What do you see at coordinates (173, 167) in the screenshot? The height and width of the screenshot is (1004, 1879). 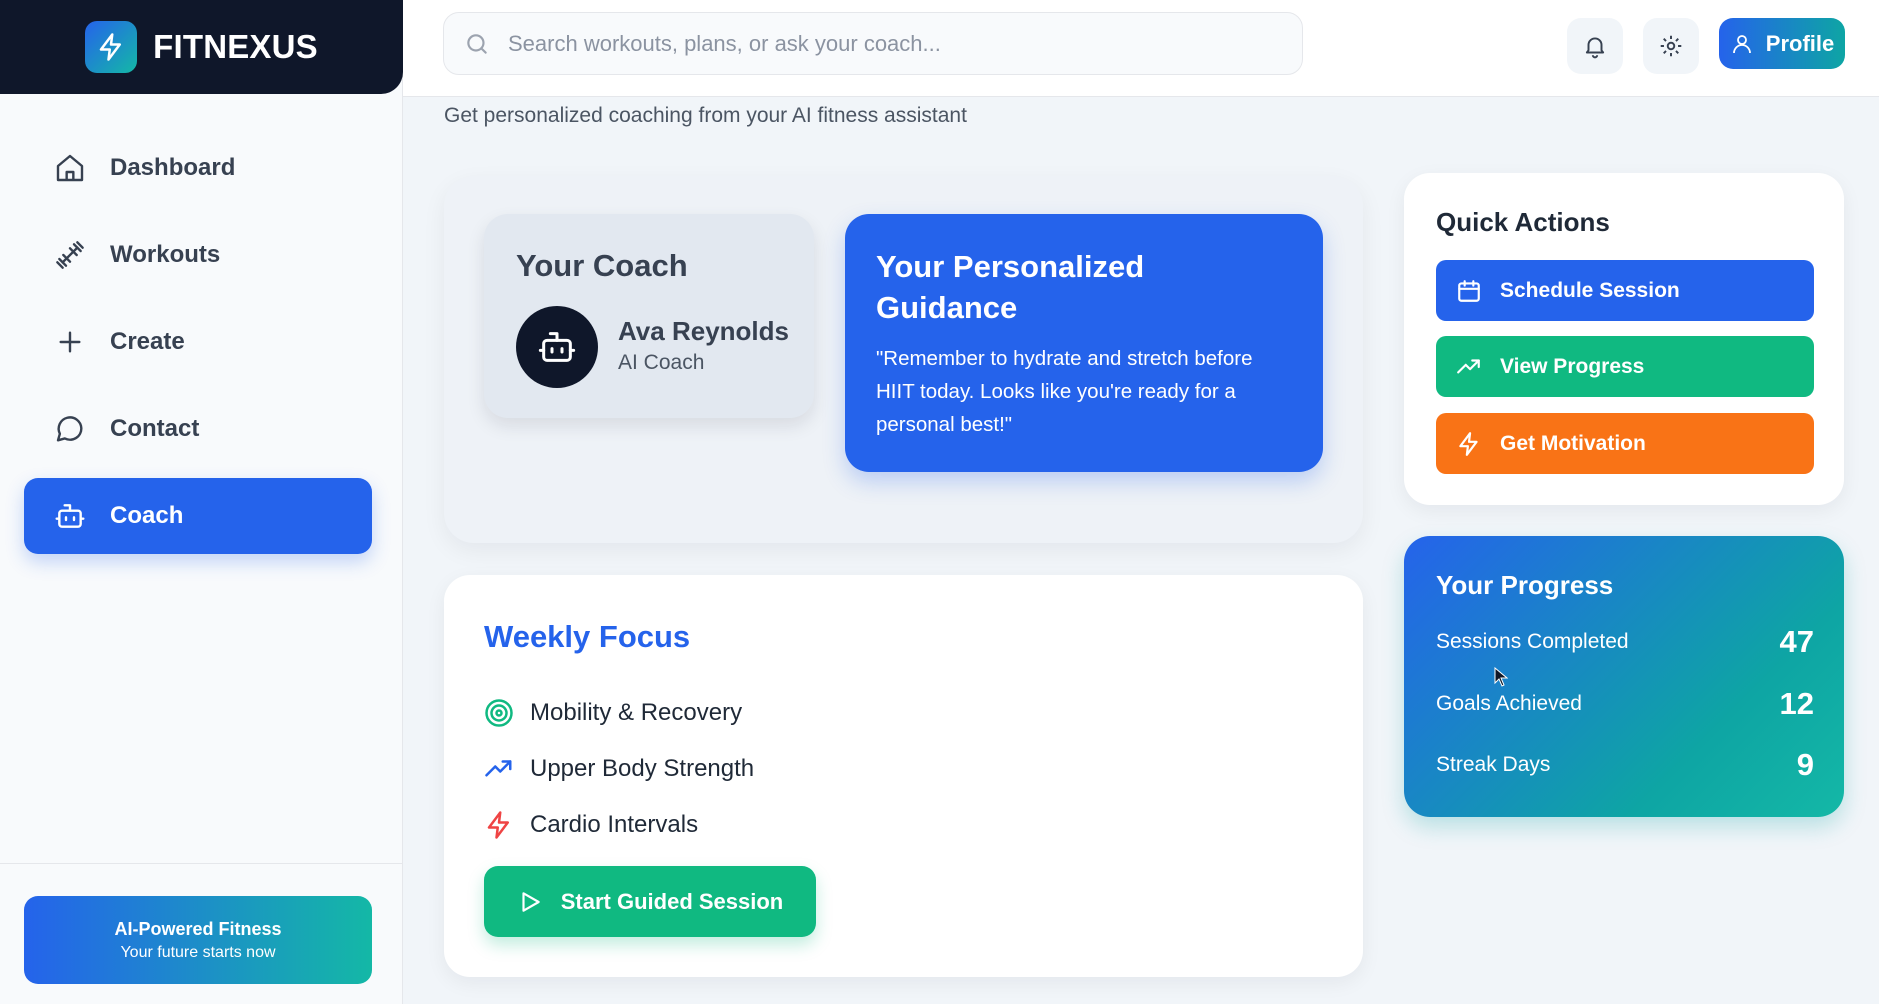 I see `sidebar-item-label: Dashboard` at bounding box center [173, 167].